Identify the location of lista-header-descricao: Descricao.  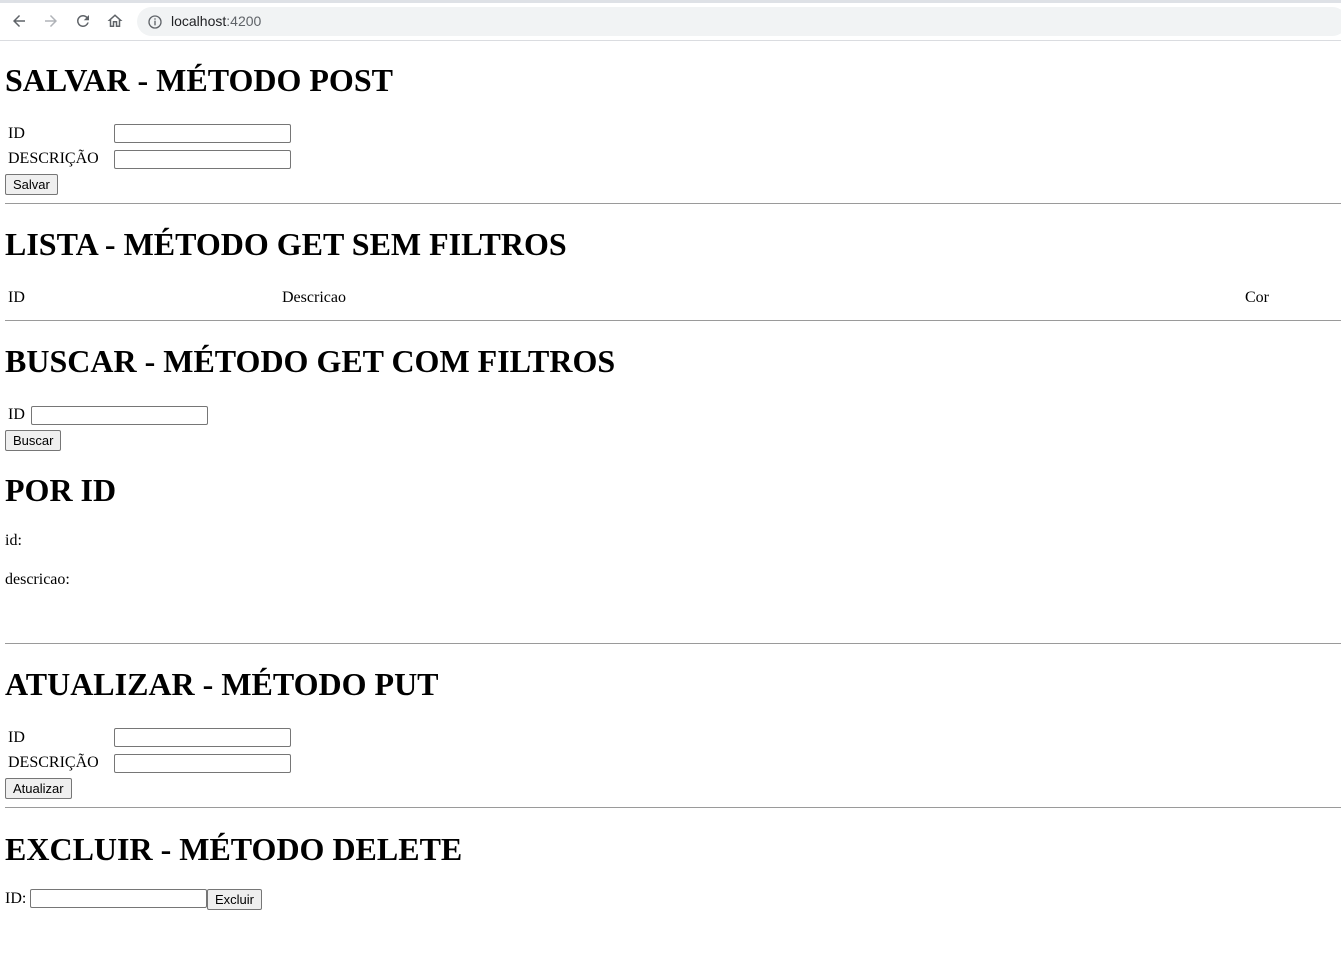
(314, 297).